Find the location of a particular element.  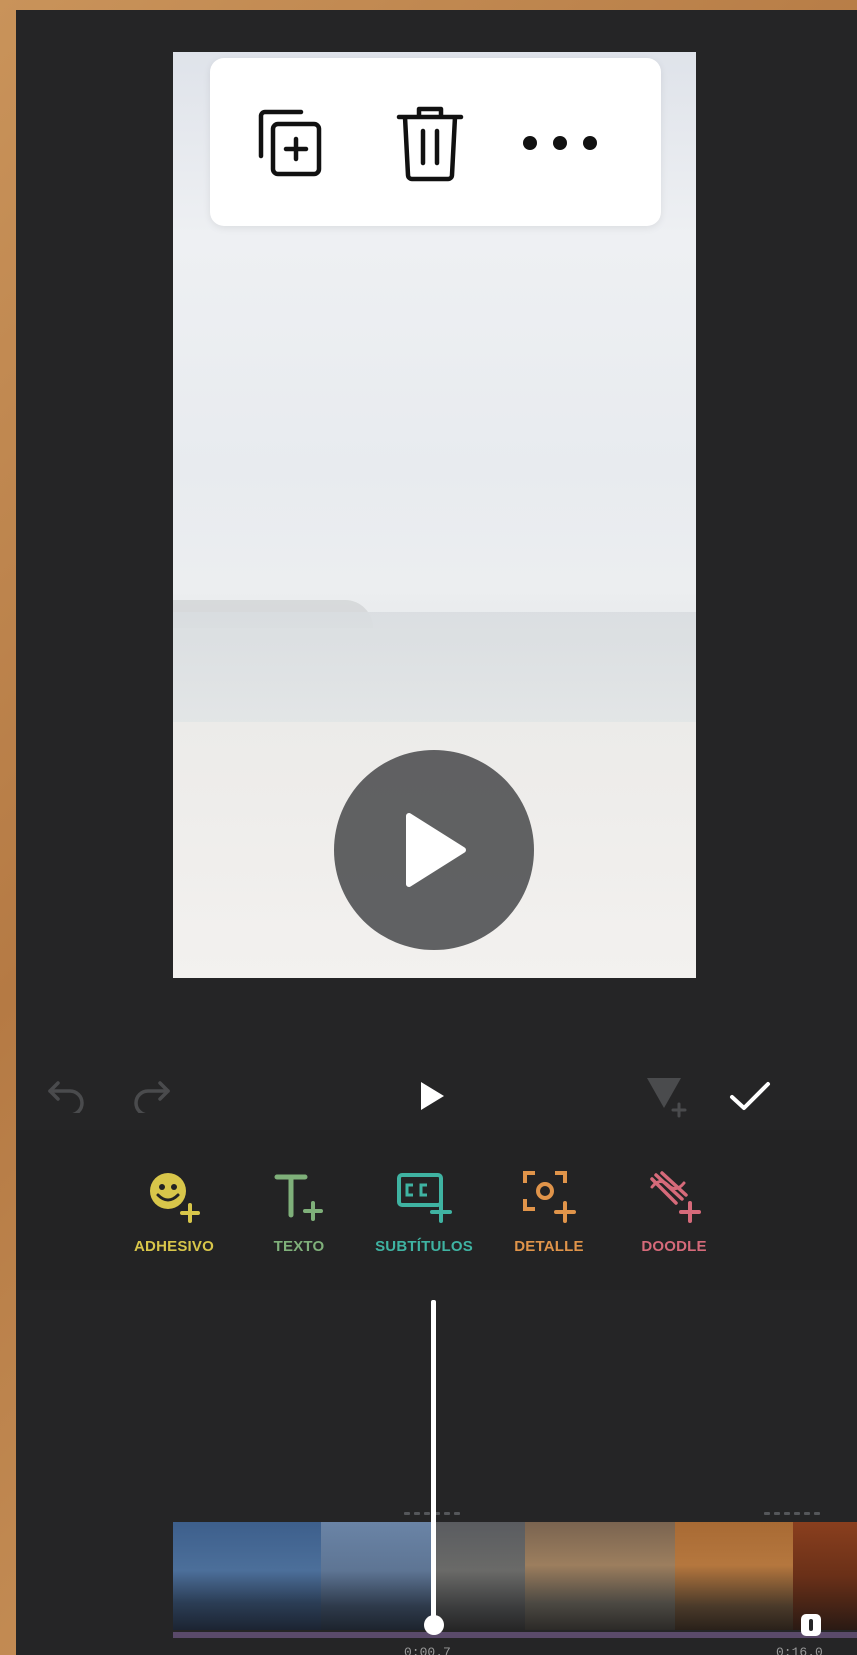

detail-icon is located at coordinates (549, 1197).